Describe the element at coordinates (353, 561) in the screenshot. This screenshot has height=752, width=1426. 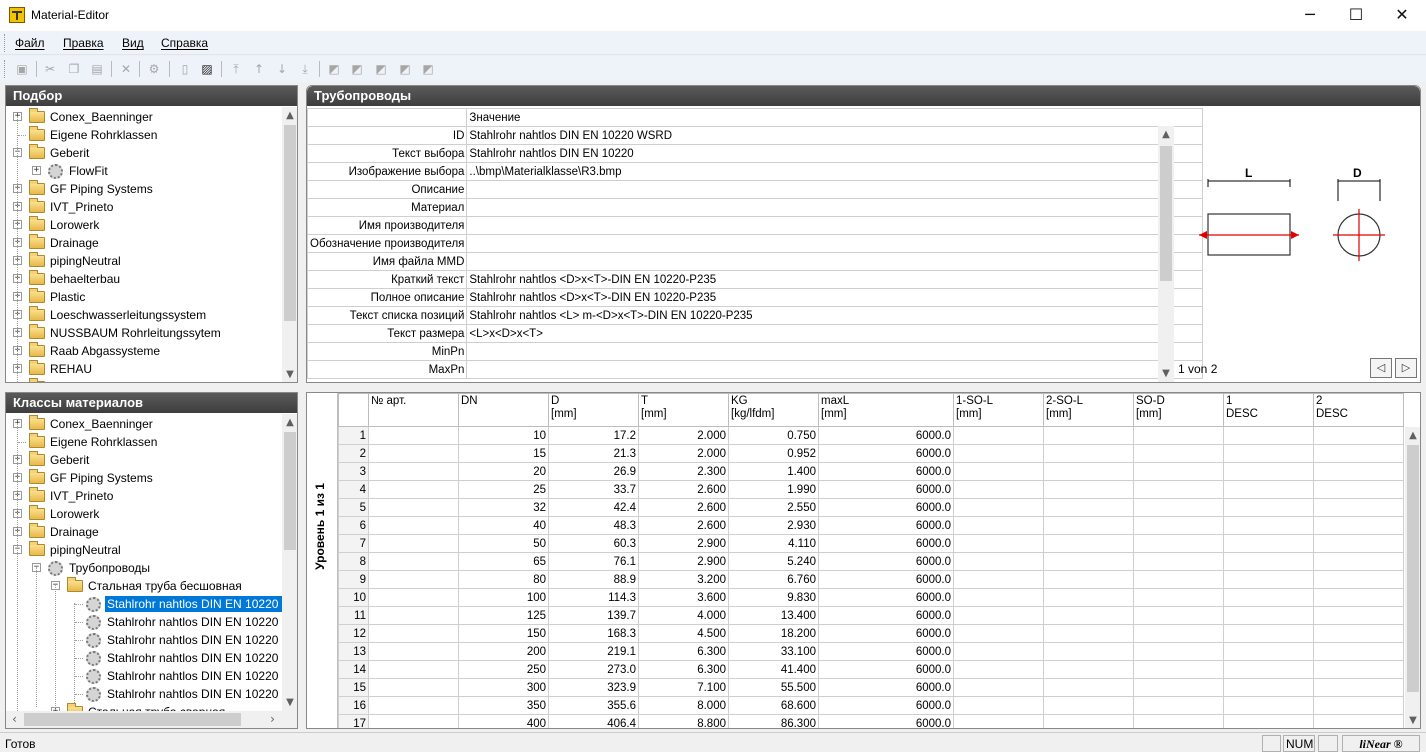
I see `row-number: 8` at that location.